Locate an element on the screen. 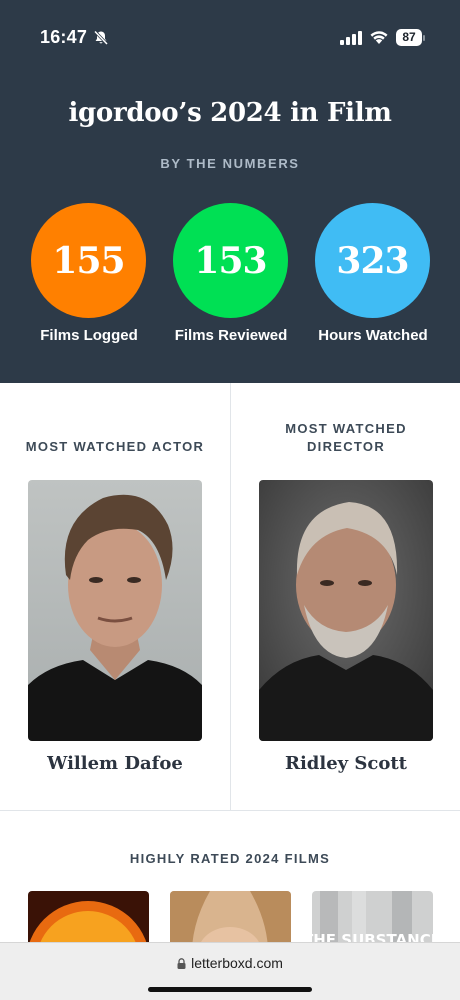 The image size is (460, 1000). browser-url-bar: letterboxd.com is located at coordinates (230, 971).